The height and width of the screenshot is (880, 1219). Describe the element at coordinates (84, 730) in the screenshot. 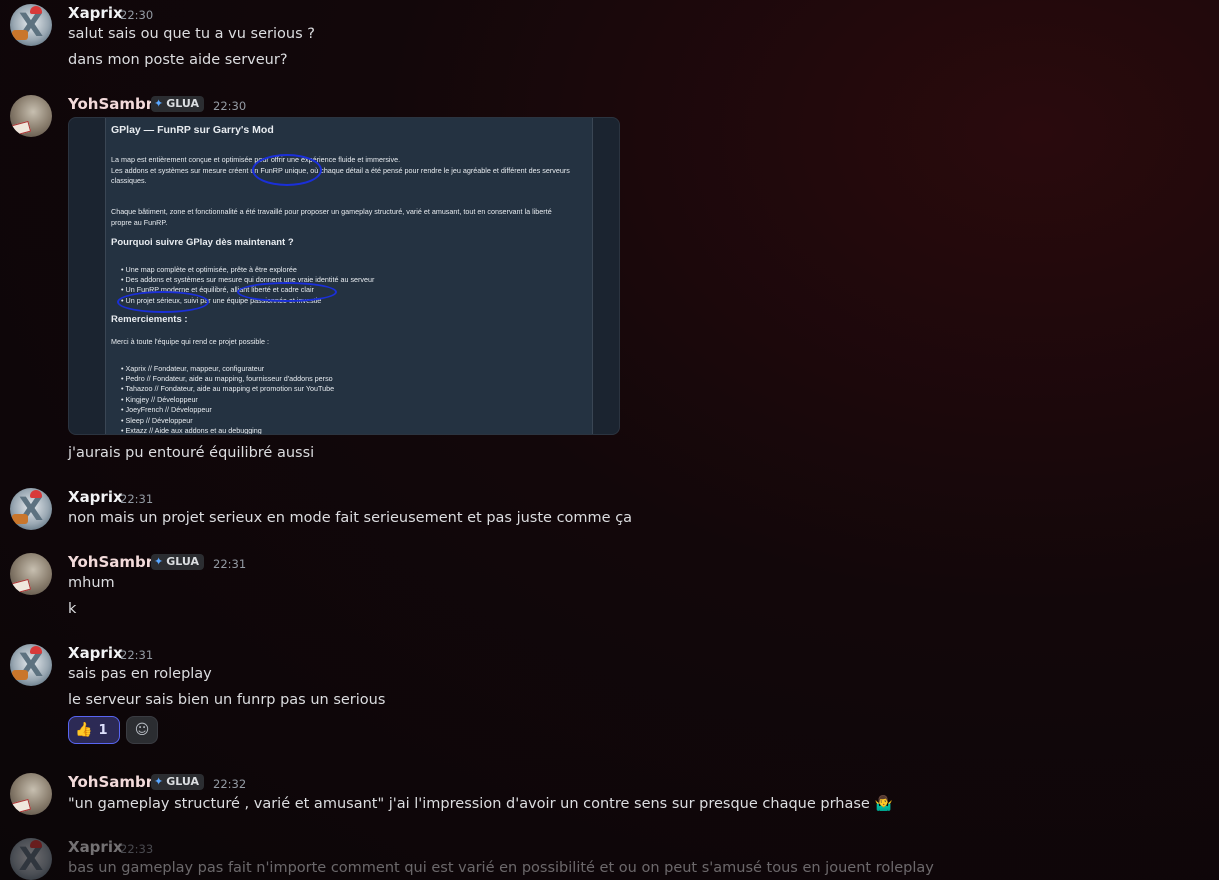

I see `thumbs-up-icon: 👍` at that location.